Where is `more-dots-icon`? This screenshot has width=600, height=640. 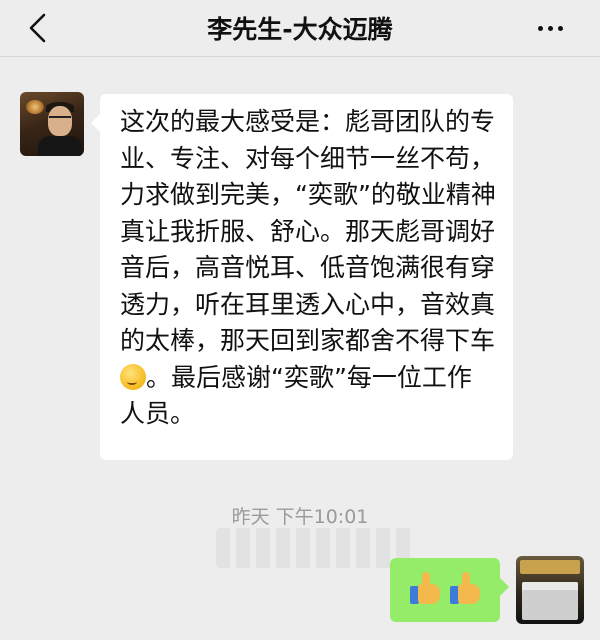
more-dots-icon is located at coordinates (540, 28).